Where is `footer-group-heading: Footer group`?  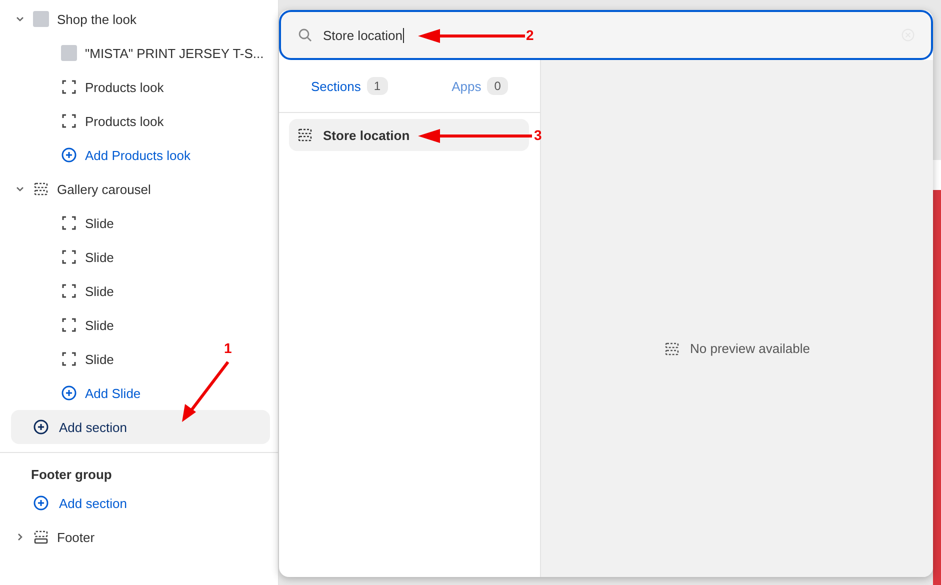
footer-group-heading: Footer group is located at coordinates (71, 475).